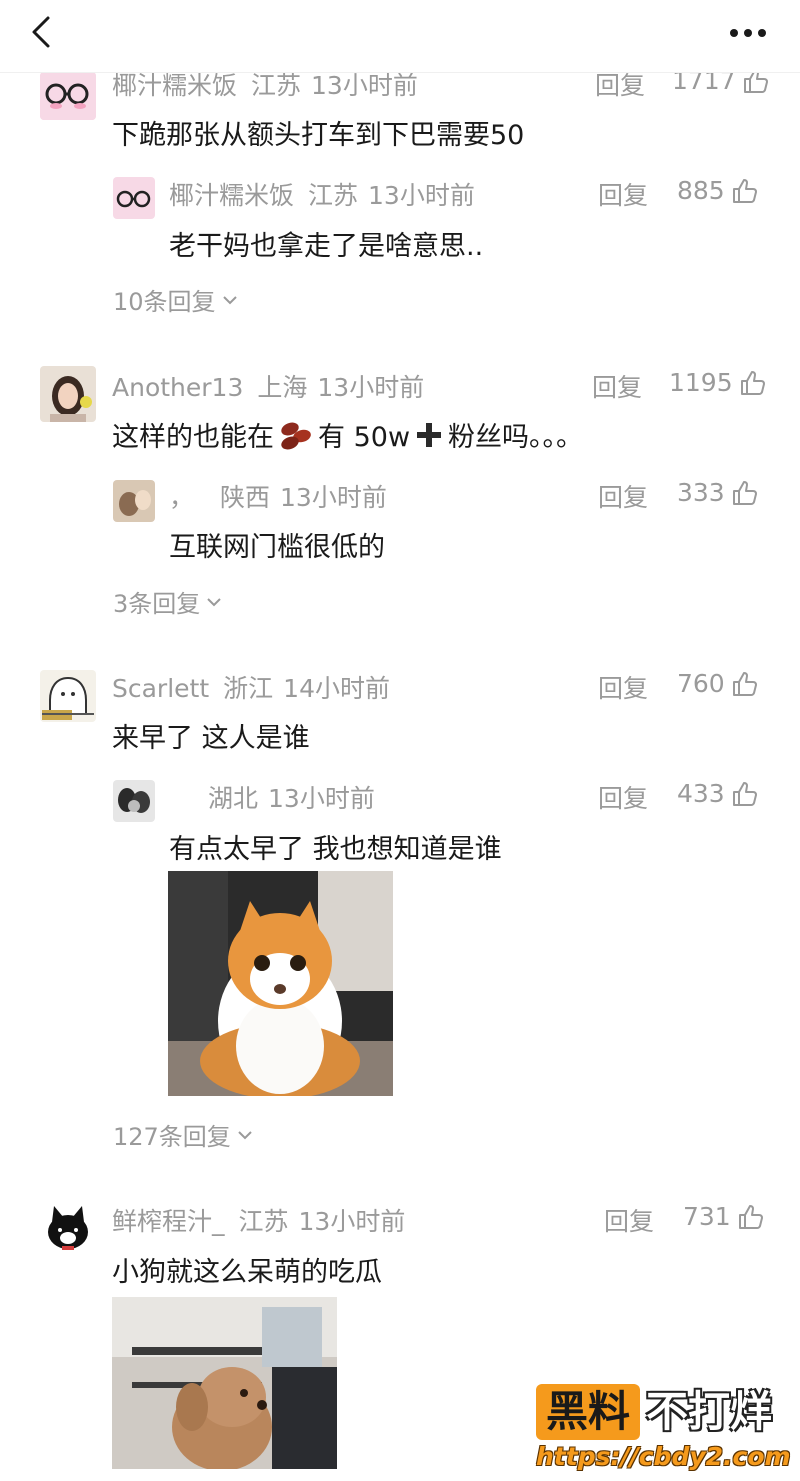  What do you see at coordinates (588, 1412) in the screenshot?
I see `watermark-badge: 黑料` at bounding box center [588, 1412].